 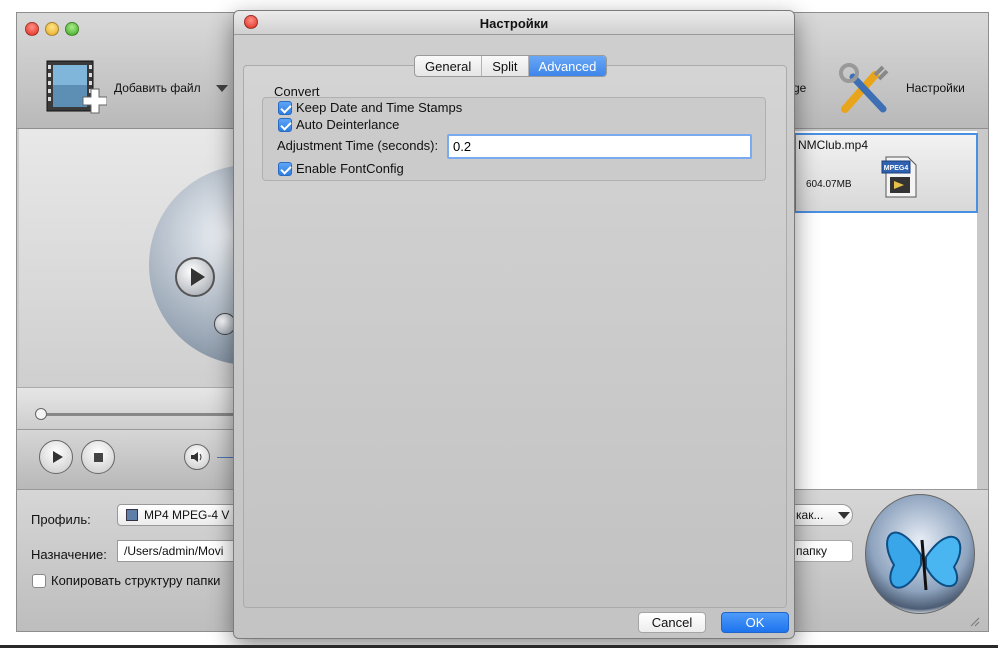 What do you see at coordinates (449, 66) in the screenshot?
I see `tab-general: General` at bounding box center [449, 66].